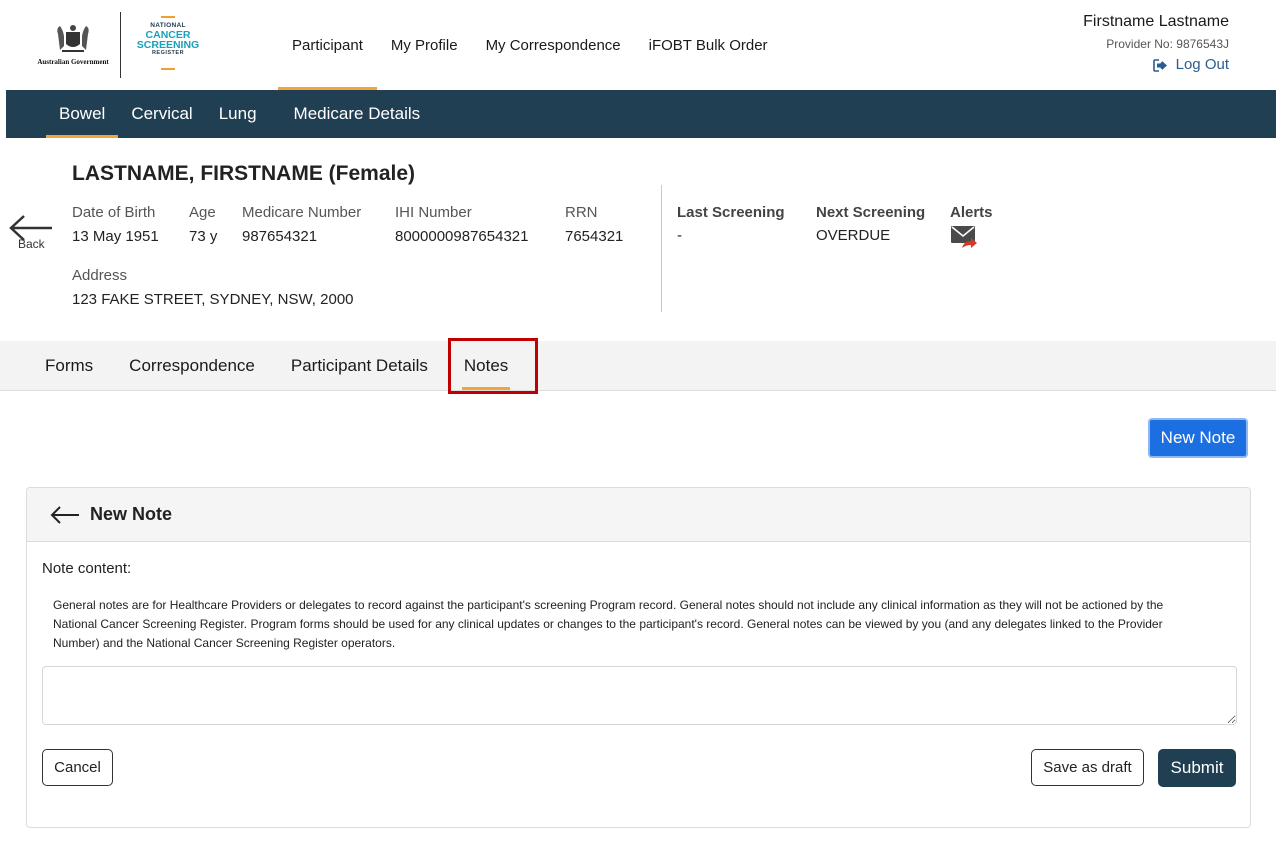 The image size is (1280, 848). I want to click on mail-alert-icon, so click(964, 237).